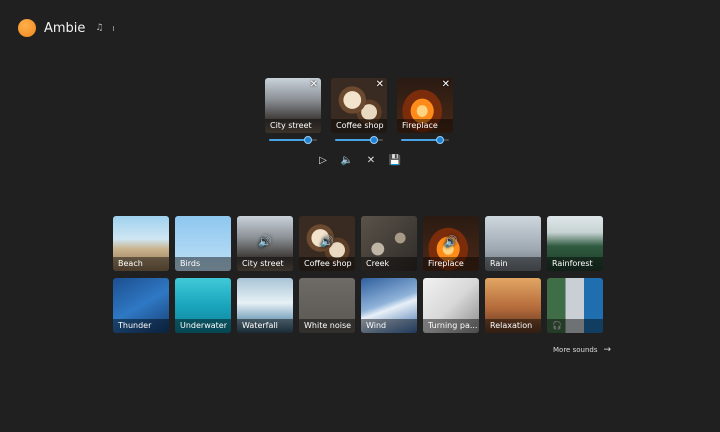  What do you see at coordinates (203, 326) in the screenshot?
I see `sound-tile-label: Underwater` at bounding box center [203, 326].